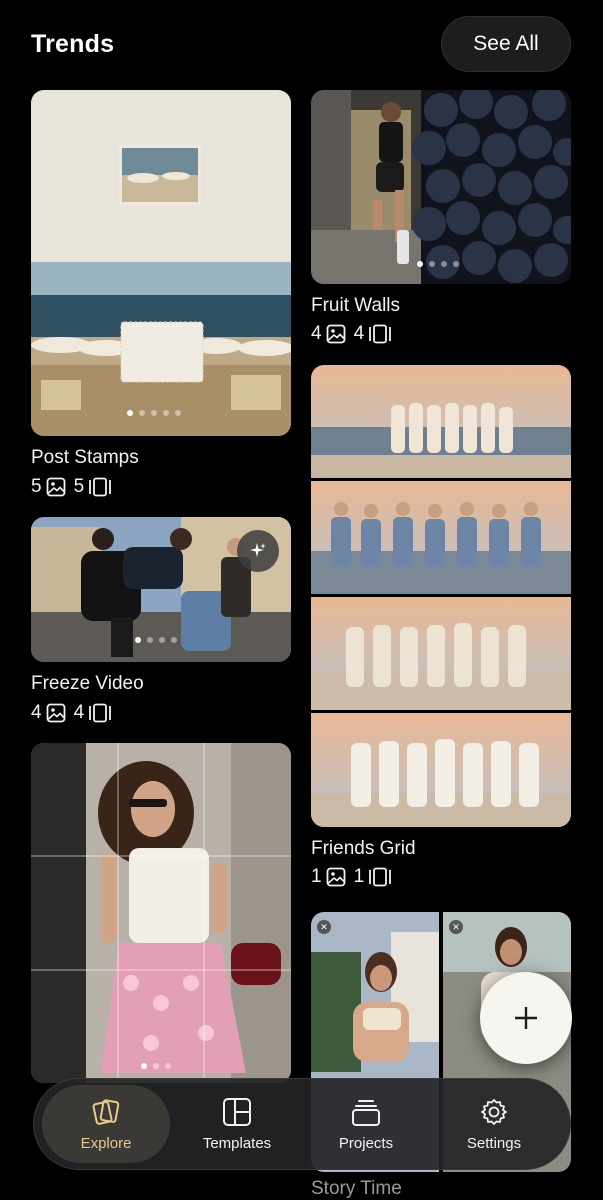 The image size is (603, 1200). What do you see at coordinates (237, 1143) in the screenshot?
I see `tab-label: Templates` at bounding box center [237, 1143].